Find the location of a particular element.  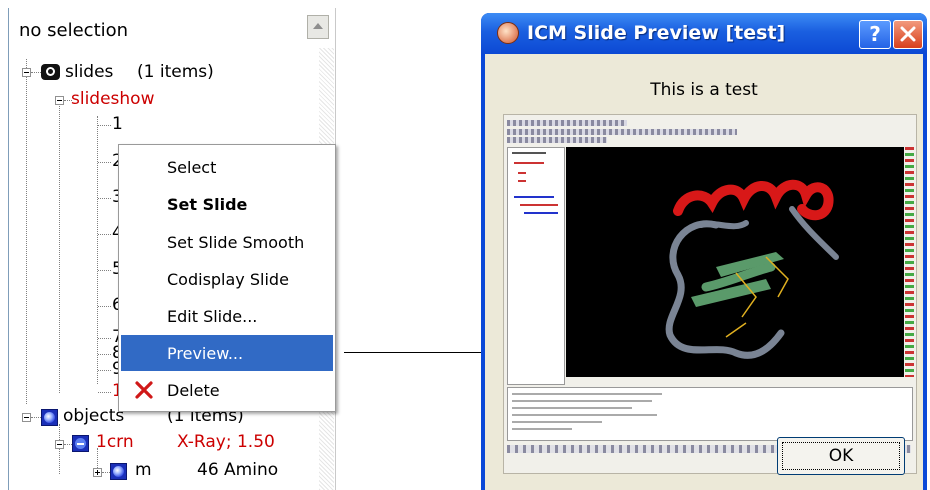

protein-ribbon-graphic is located at coordinates (752, 269).